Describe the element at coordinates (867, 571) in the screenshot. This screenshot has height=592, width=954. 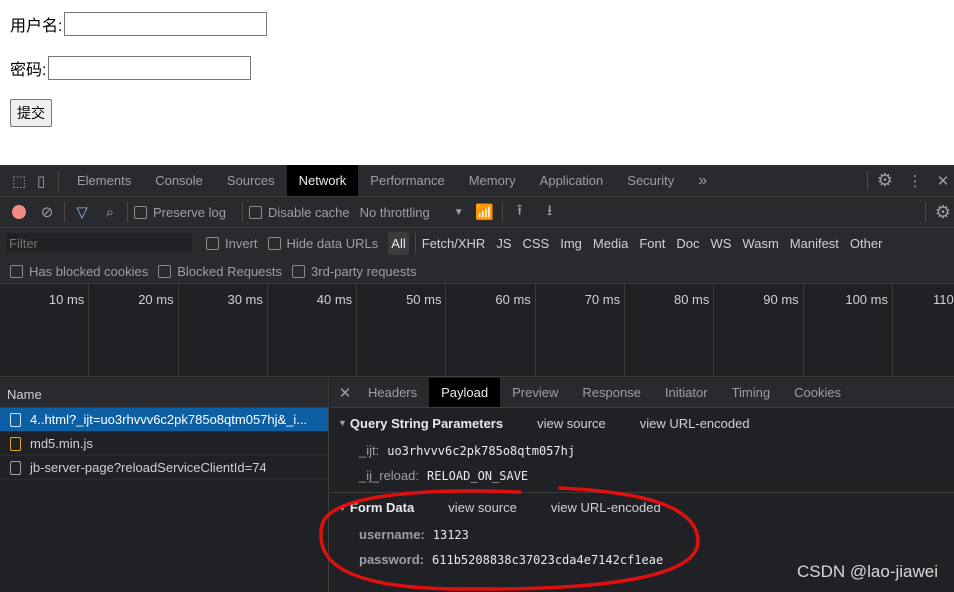
I see `watermark: CSDN @lao-jiawei` at that location.